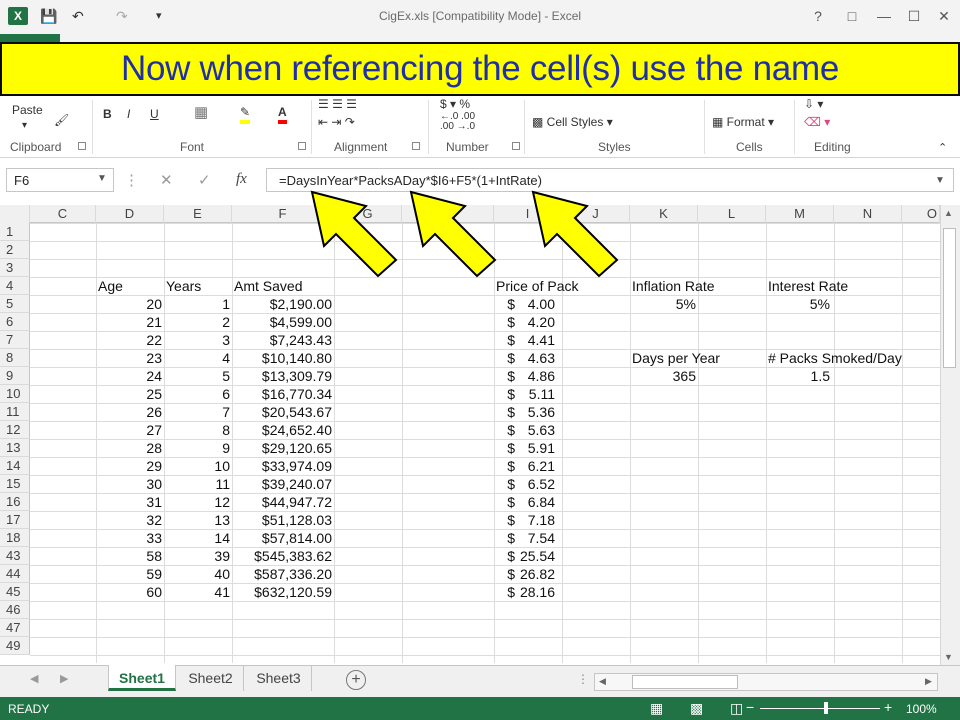 The image size is (960, 720). What do you see at coordinates (15, 592) in the screenshot?
I see `row-header: 45` at bounding box center [15, 592].